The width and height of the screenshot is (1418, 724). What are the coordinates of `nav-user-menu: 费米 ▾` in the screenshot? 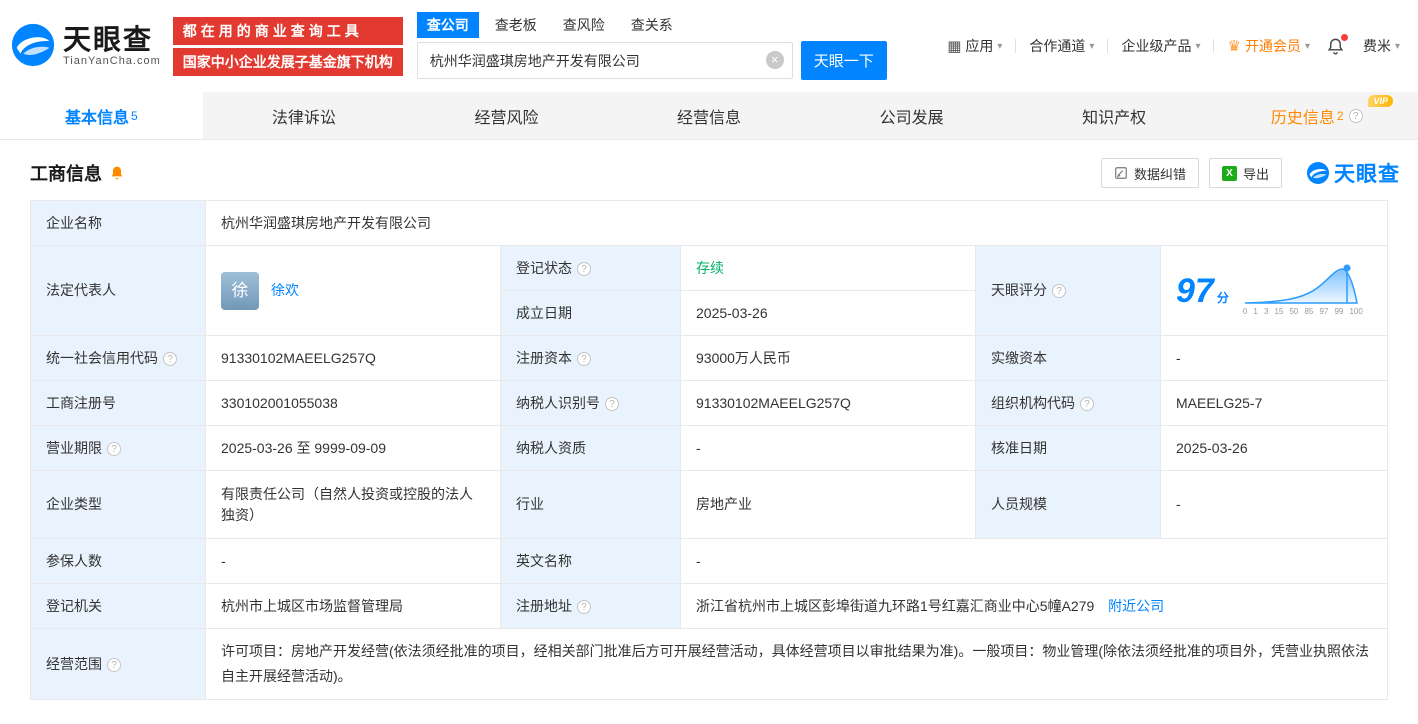 It's located at (1381, 46).